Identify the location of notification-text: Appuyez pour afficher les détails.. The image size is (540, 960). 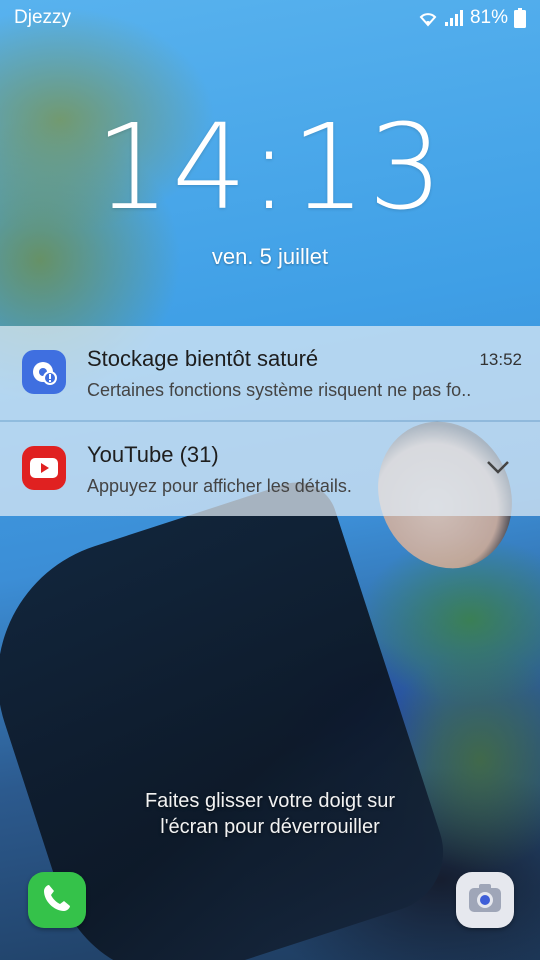
(219, 486).